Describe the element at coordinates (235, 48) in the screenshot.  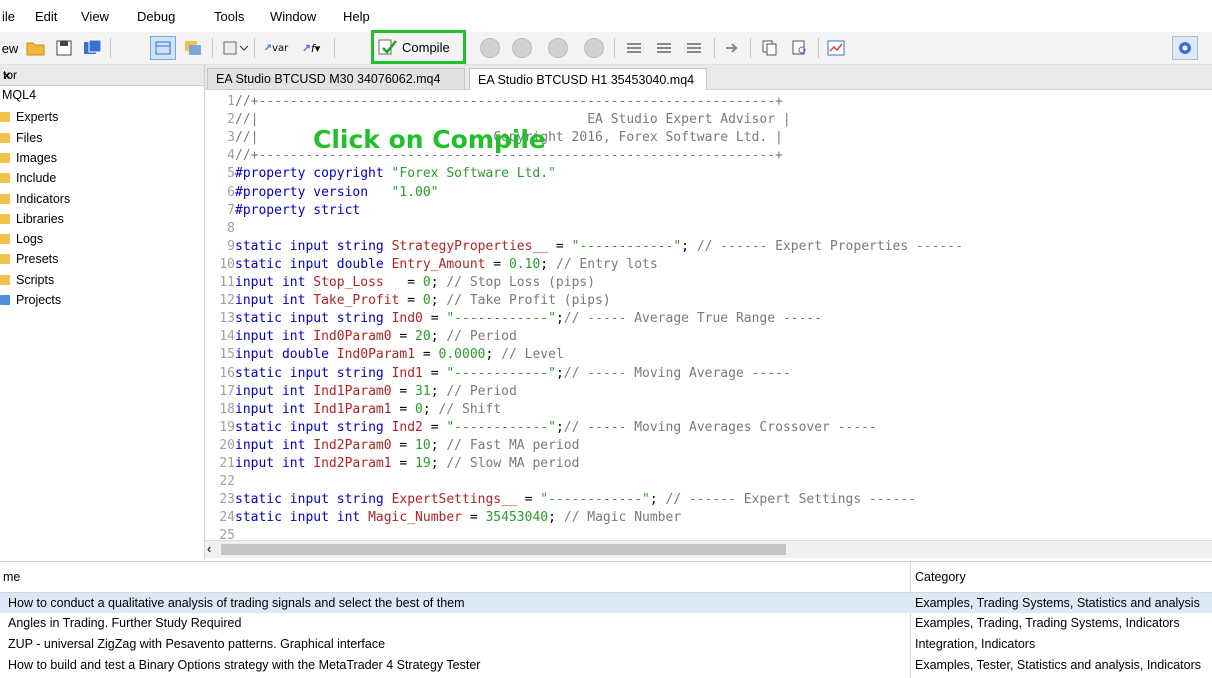
I see `insert-dropdown-icon` at that location.